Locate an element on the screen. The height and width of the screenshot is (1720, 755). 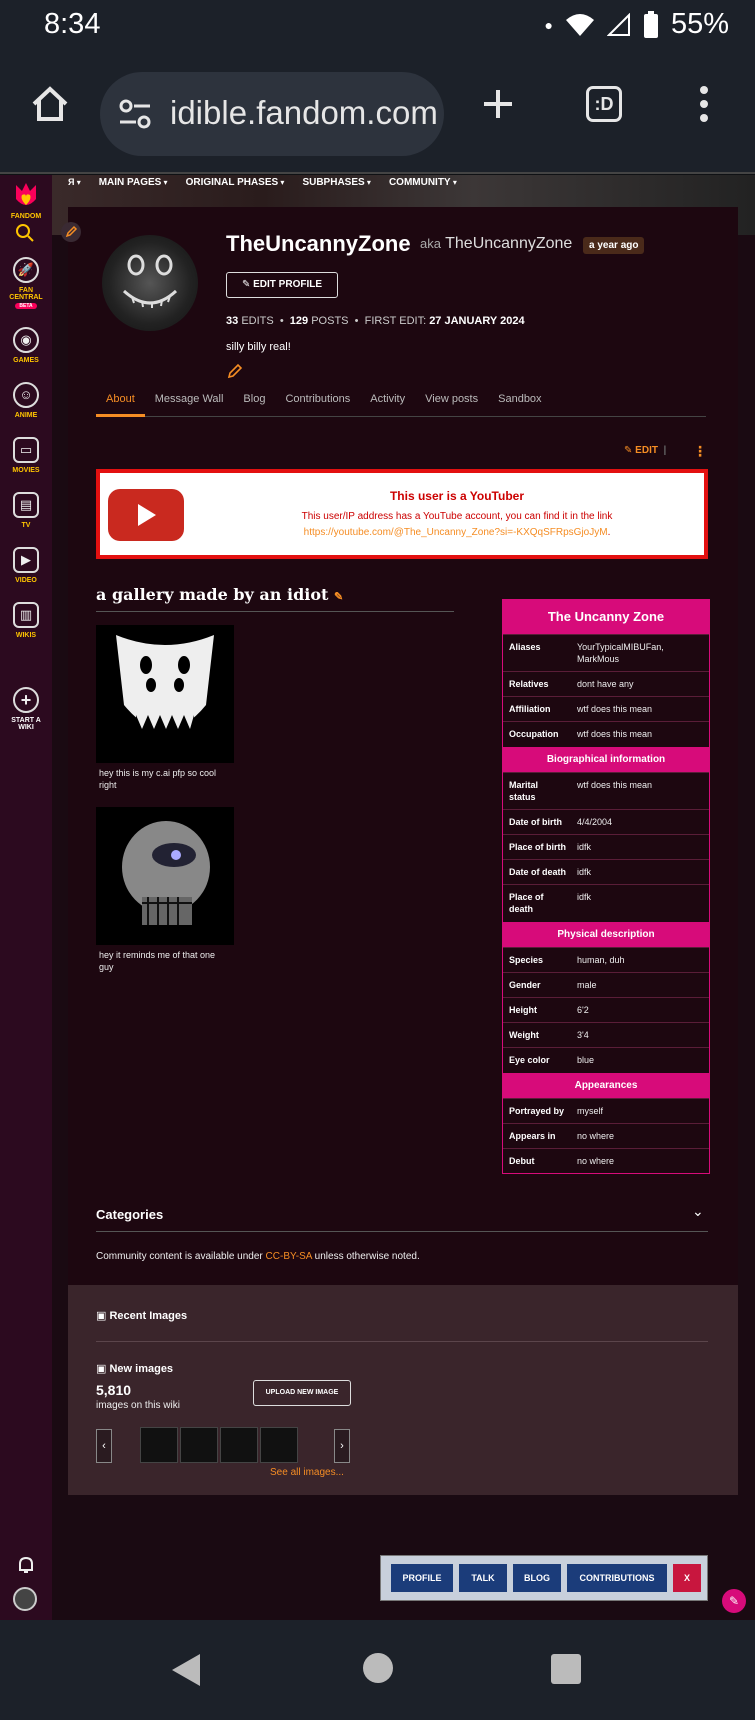
infobox-label: Affiliation is located at coordinates (530, 709).